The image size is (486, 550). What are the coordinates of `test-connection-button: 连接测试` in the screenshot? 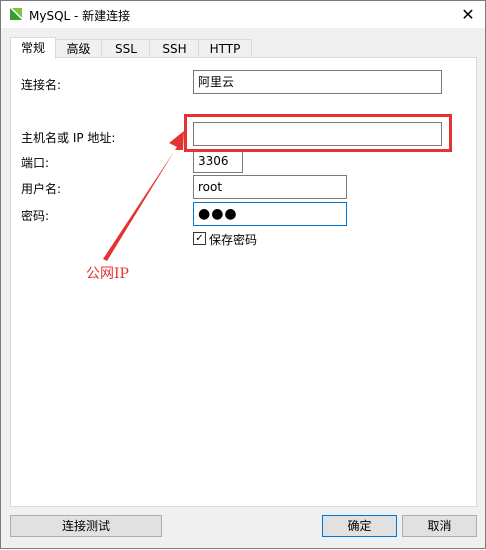 It's located at (86, 526).